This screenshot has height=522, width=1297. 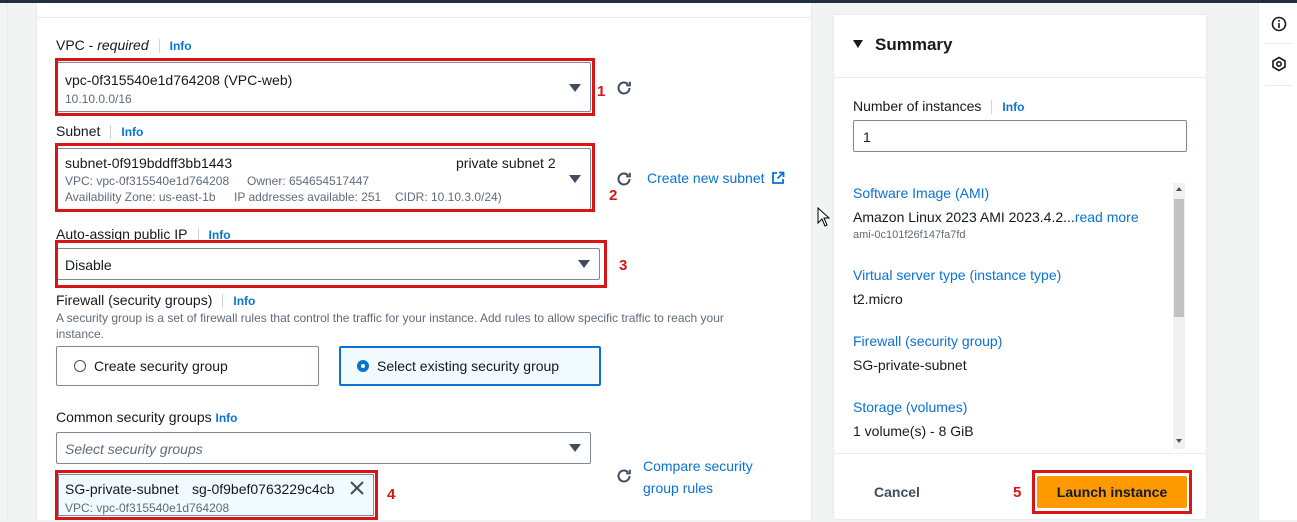 I want to click on common-sg-label-text: Common security groups, so click(x=134, y=417).